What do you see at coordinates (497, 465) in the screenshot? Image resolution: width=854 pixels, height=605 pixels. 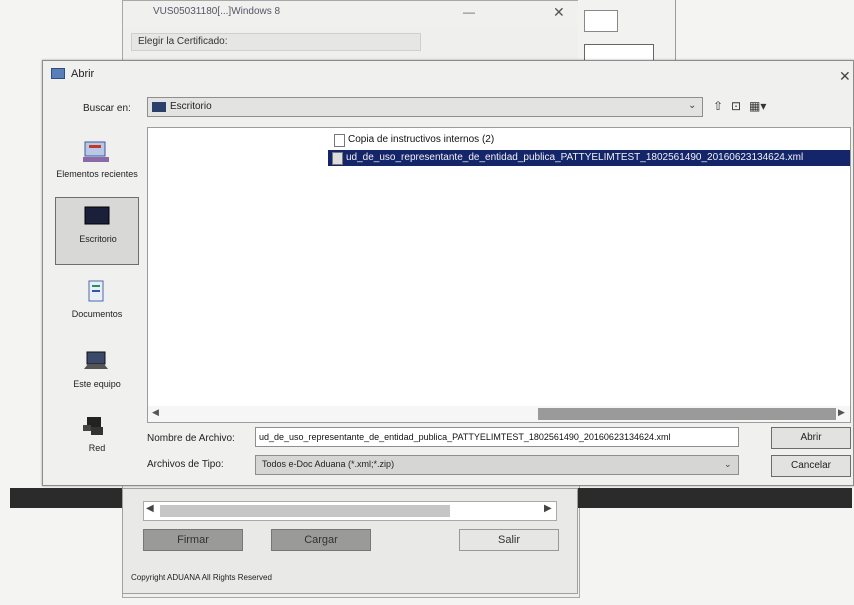 I see `file-type-dropdown: Todos e-Doc Aduana (*.xml;*.zip) ⌄` at bounding box center [497, 465].